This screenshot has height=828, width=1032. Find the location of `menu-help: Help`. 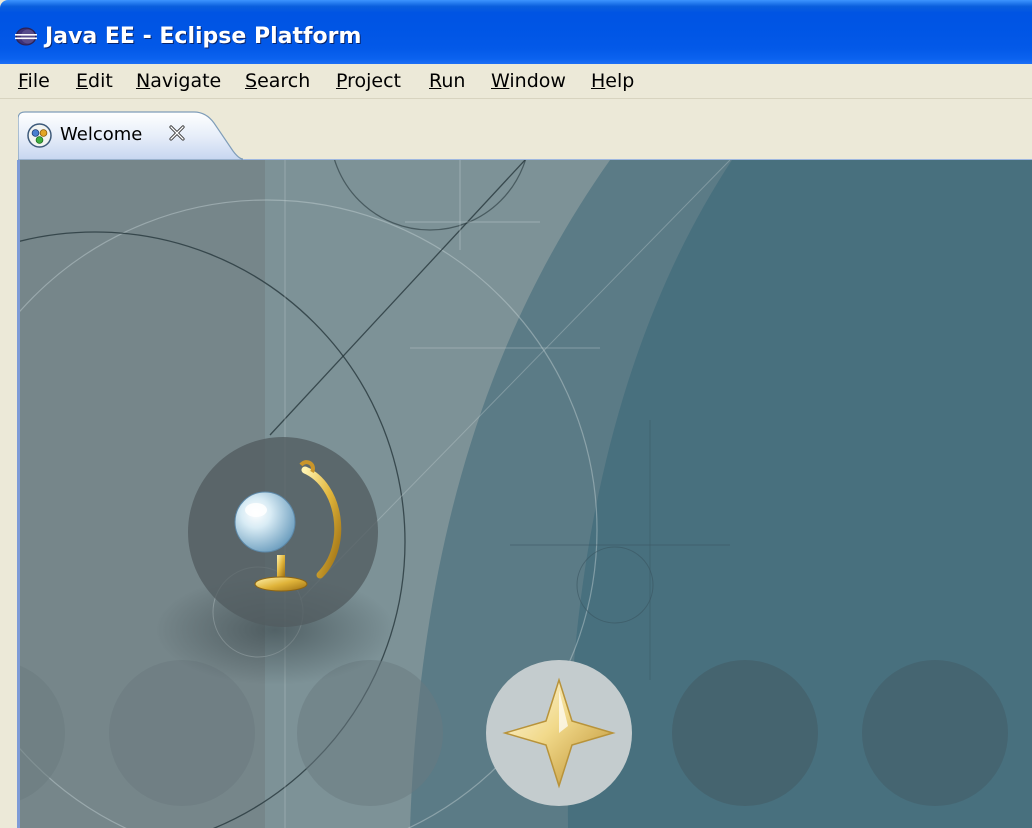

menu-help: Help is located at coordinates (612, 81).